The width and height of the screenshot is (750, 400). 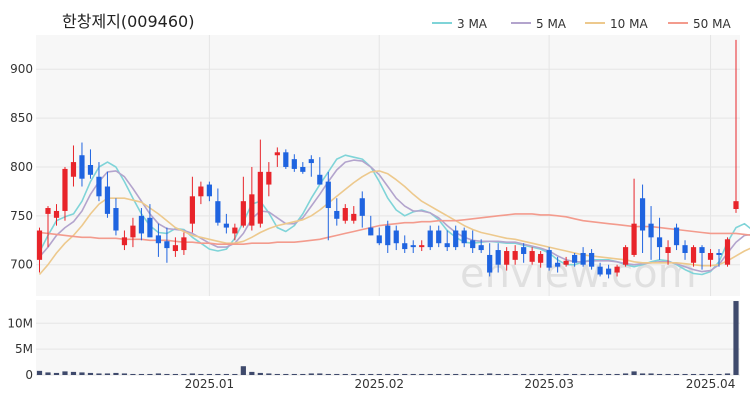 I want to click on legend-label: 5 MA, so click(x=551, y=24).